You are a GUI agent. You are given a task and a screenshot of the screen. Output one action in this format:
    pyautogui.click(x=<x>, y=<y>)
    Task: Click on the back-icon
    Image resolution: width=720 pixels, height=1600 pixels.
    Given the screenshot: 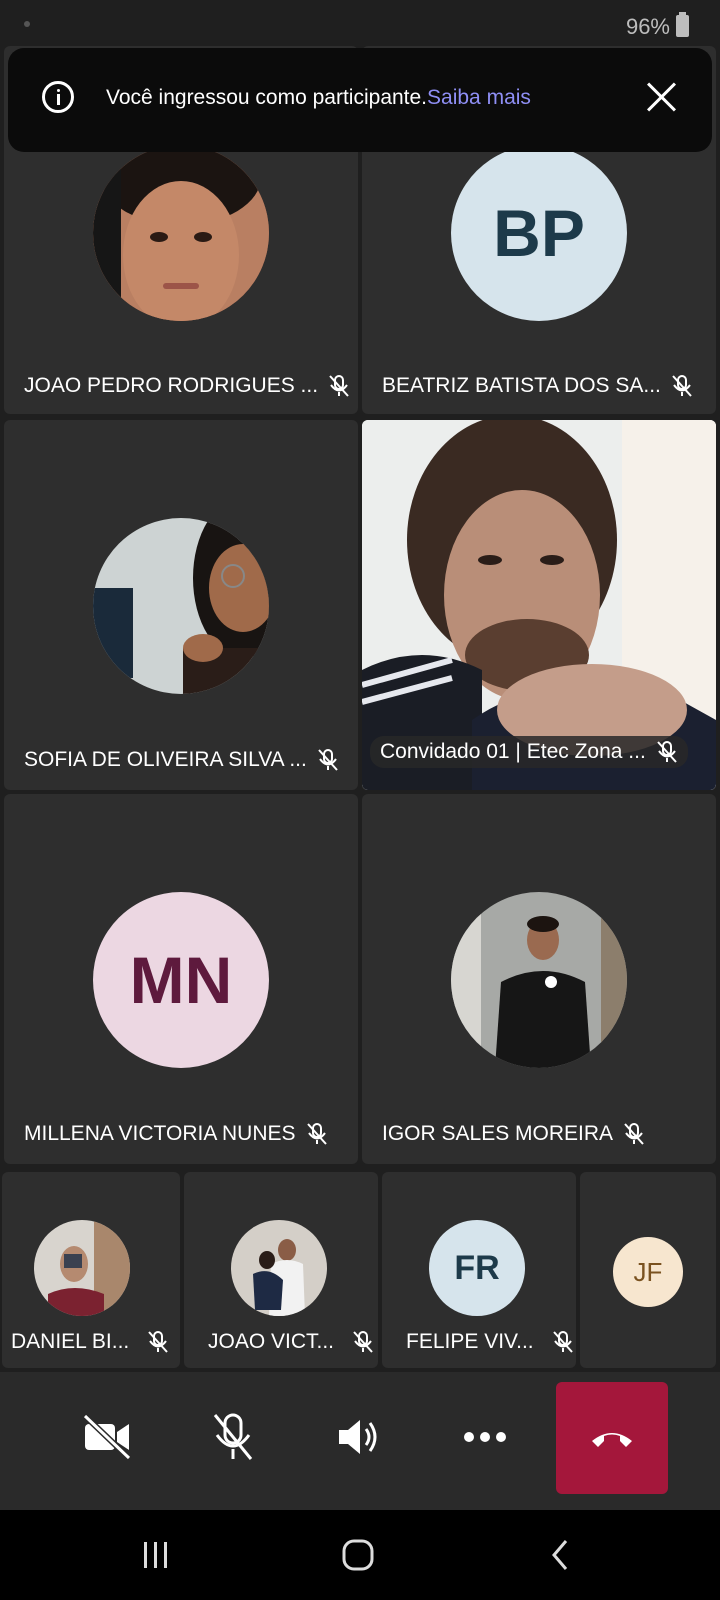 What is the action you would take?
    pyautogui.click(x=560, y=1555)
    